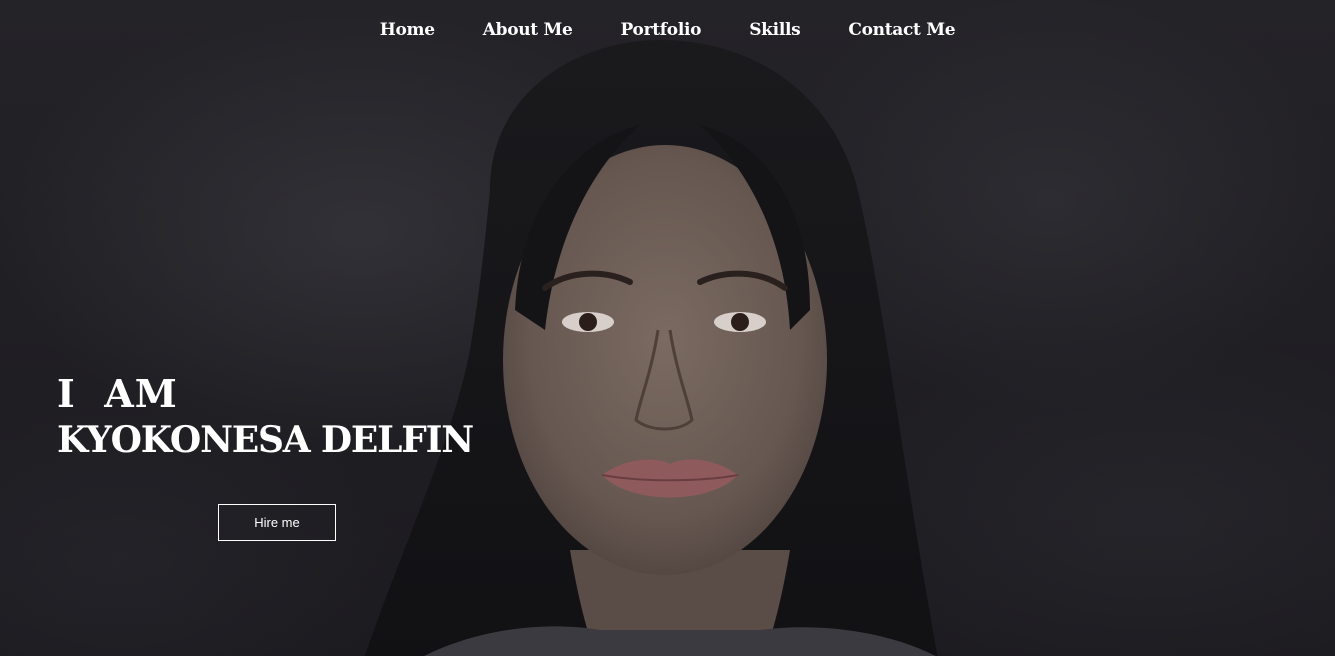  What do you see at coordinates (277, 522) in the screenshot?
I see `hire-me-button: Hire me` at bounding box center [277, 522].